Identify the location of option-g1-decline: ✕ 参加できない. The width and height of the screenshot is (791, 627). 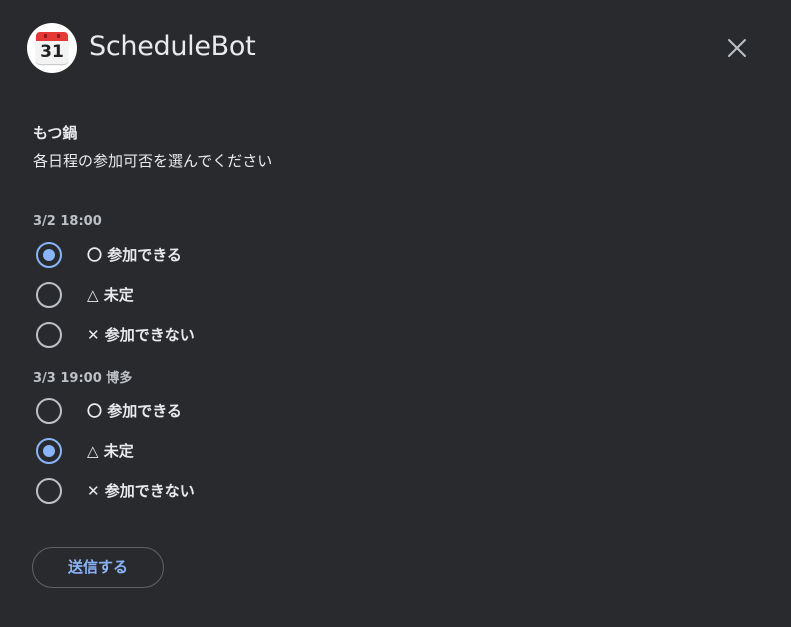
(166, 335).